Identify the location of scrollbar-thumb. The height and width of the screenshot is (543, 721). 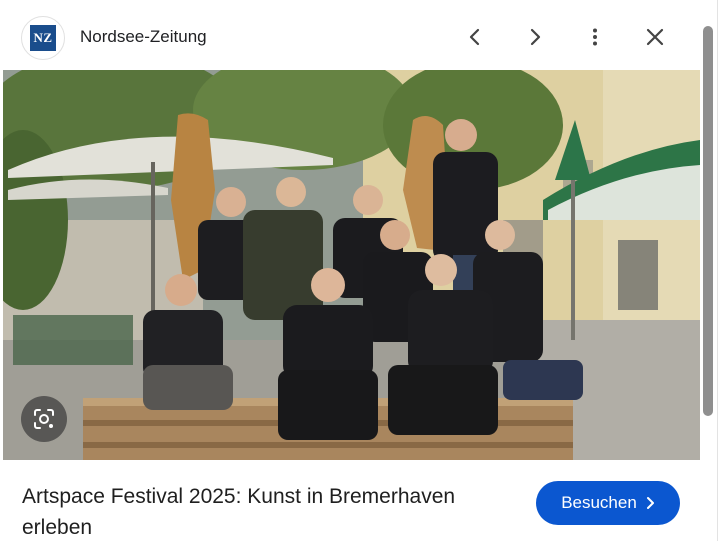
(708, 221).